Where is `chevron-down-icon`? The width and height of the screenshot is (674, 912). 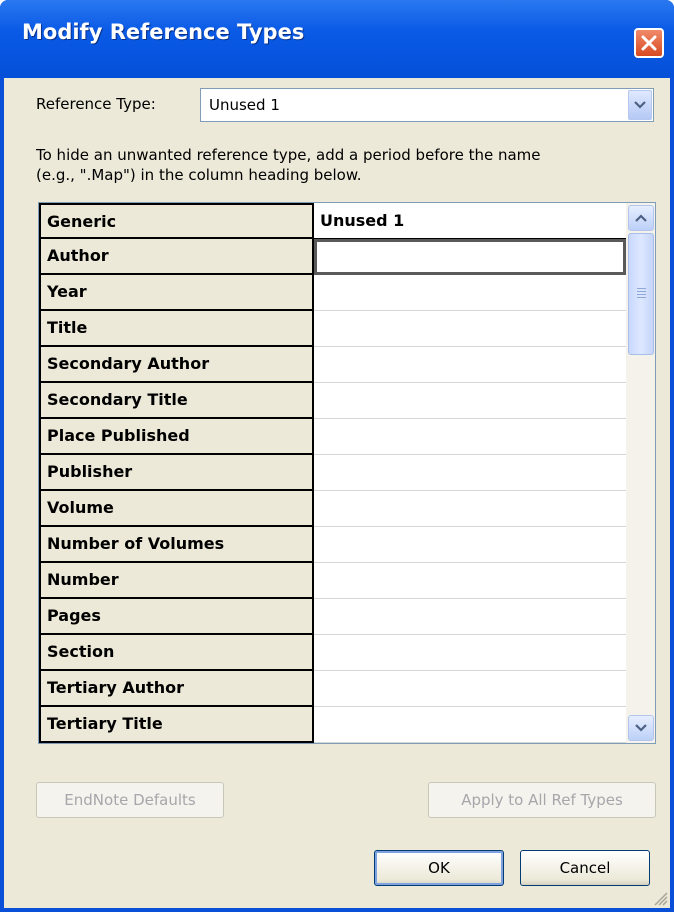 chevron-down-icon is located at coordinates (640, 105).